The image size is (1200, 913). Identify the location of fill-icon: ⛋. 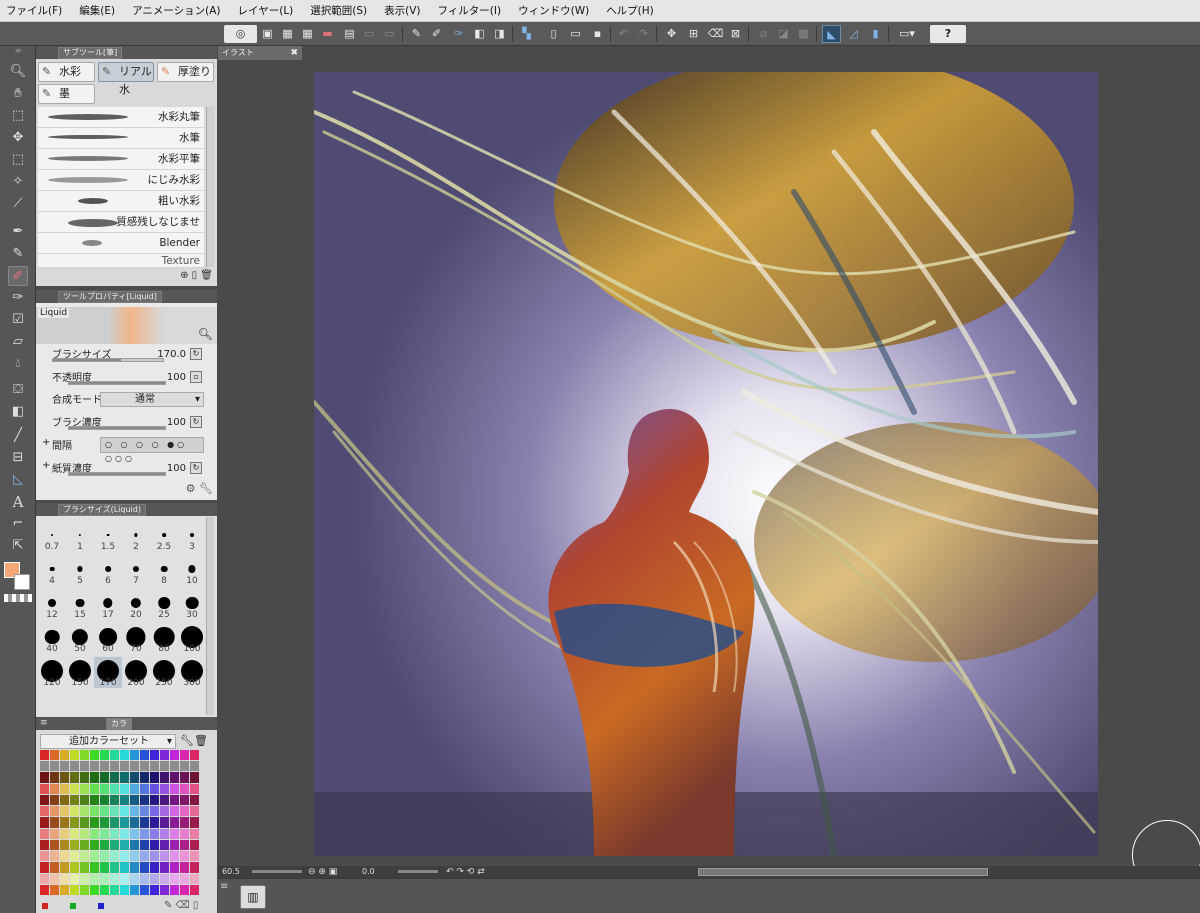
(18, 390).